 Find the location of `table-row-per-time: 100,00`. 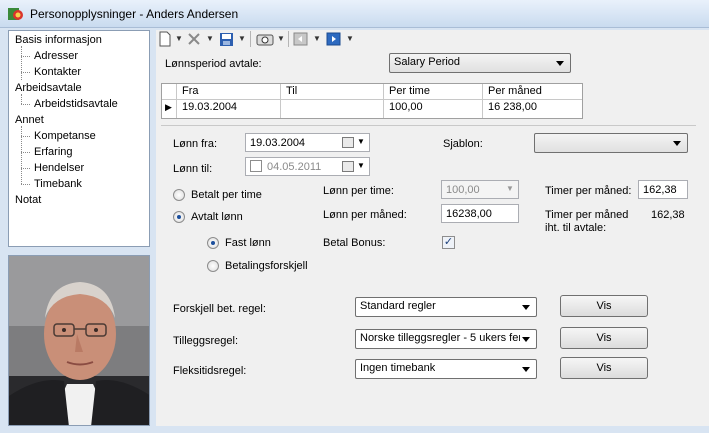

table-row-per-time: 100,00 is located at coordinates (404, 107).